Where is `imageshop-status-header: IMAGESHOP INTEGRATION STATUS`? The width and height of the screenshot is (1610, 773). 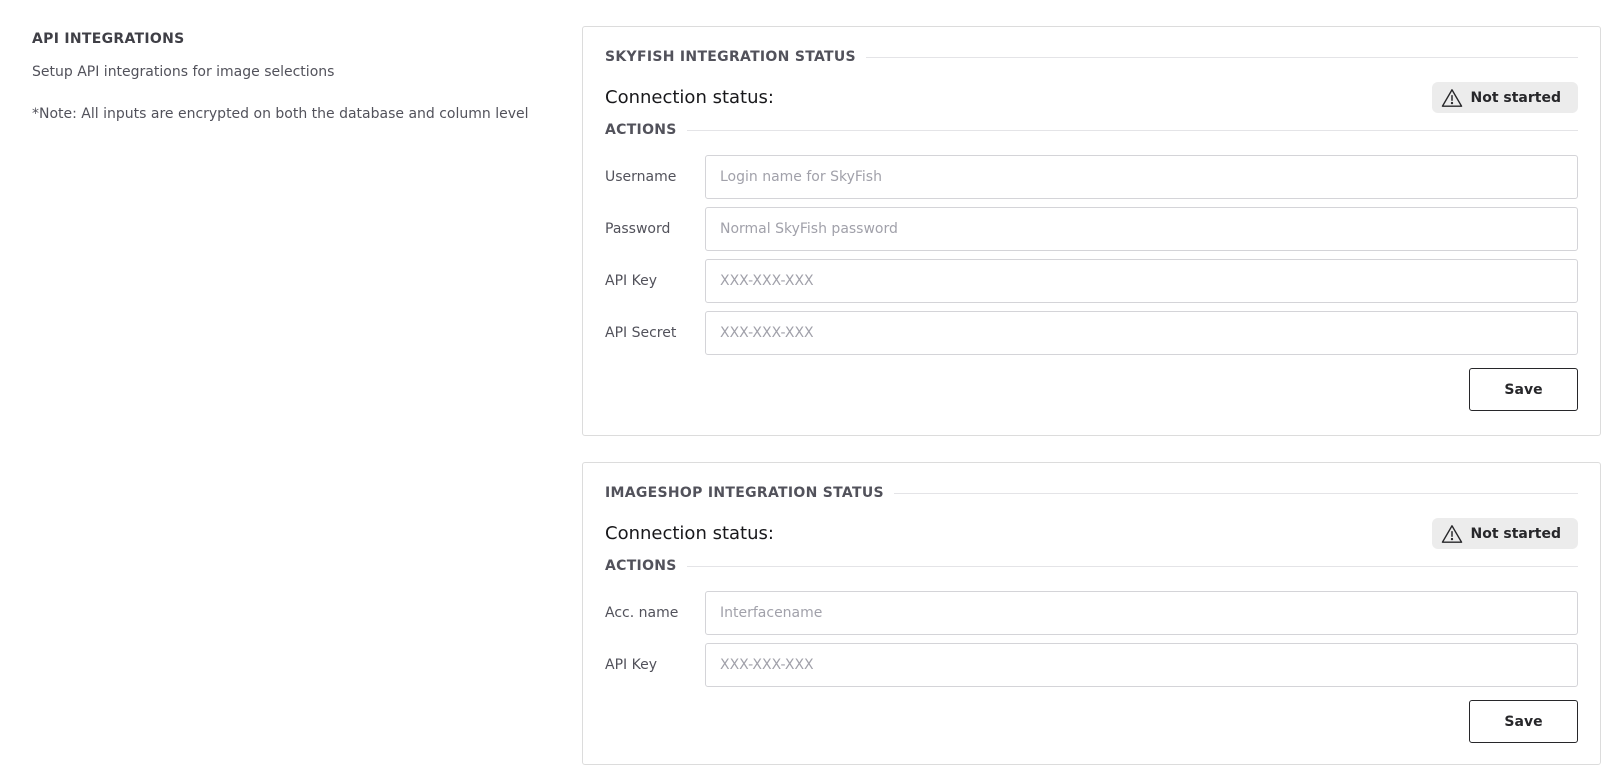 imageshop-status-header: IMAGESHOP INTEGRATION STATUS is located at coordinates (1091, 493).